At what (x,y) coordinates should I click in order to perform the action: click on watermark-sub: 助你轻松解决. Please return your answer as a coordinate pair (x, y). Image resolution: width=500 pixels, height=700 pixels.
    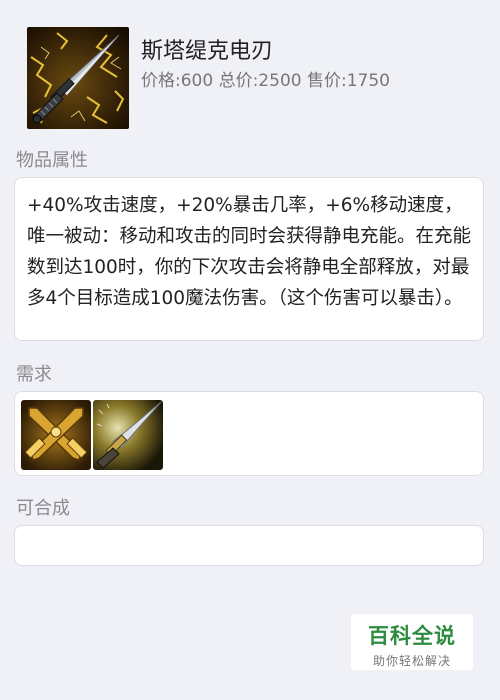
    Looking at the image, I should click on (411, 661).